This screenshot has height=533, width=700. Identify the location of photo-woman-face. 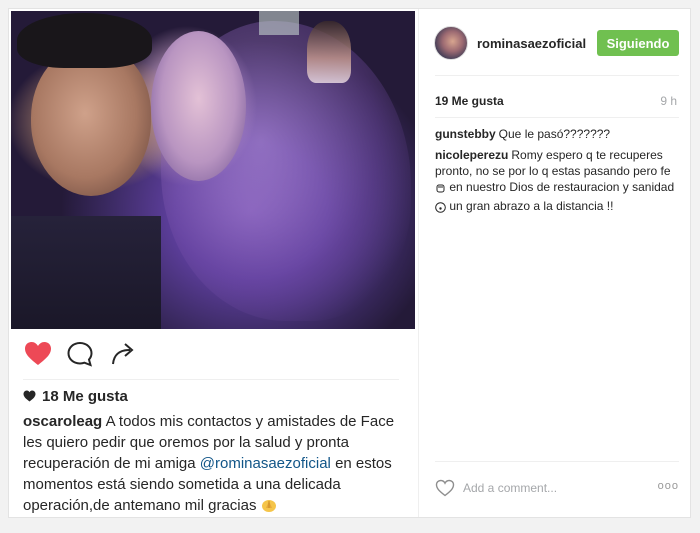
(198, 106).